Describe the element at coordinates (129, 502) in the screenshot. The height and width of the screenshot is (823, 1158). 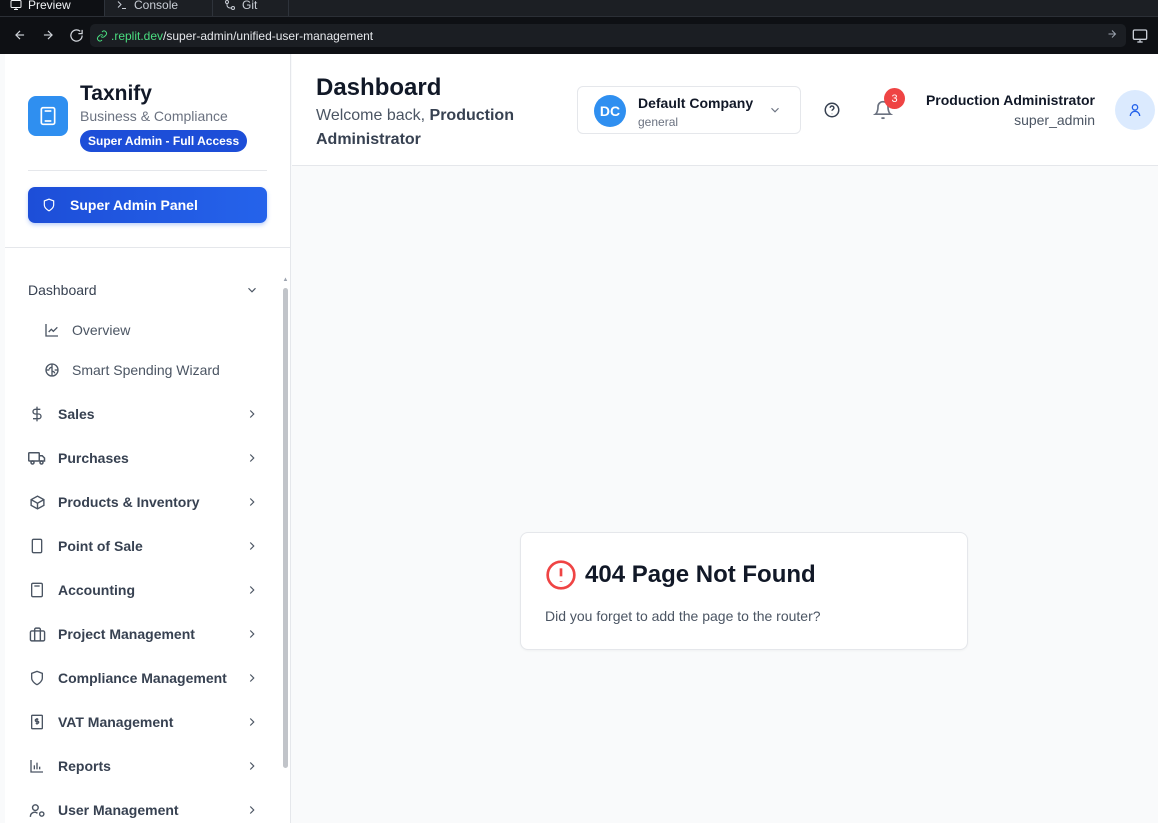
I see `sidebar-item-label: Products & Inventory` at that location.